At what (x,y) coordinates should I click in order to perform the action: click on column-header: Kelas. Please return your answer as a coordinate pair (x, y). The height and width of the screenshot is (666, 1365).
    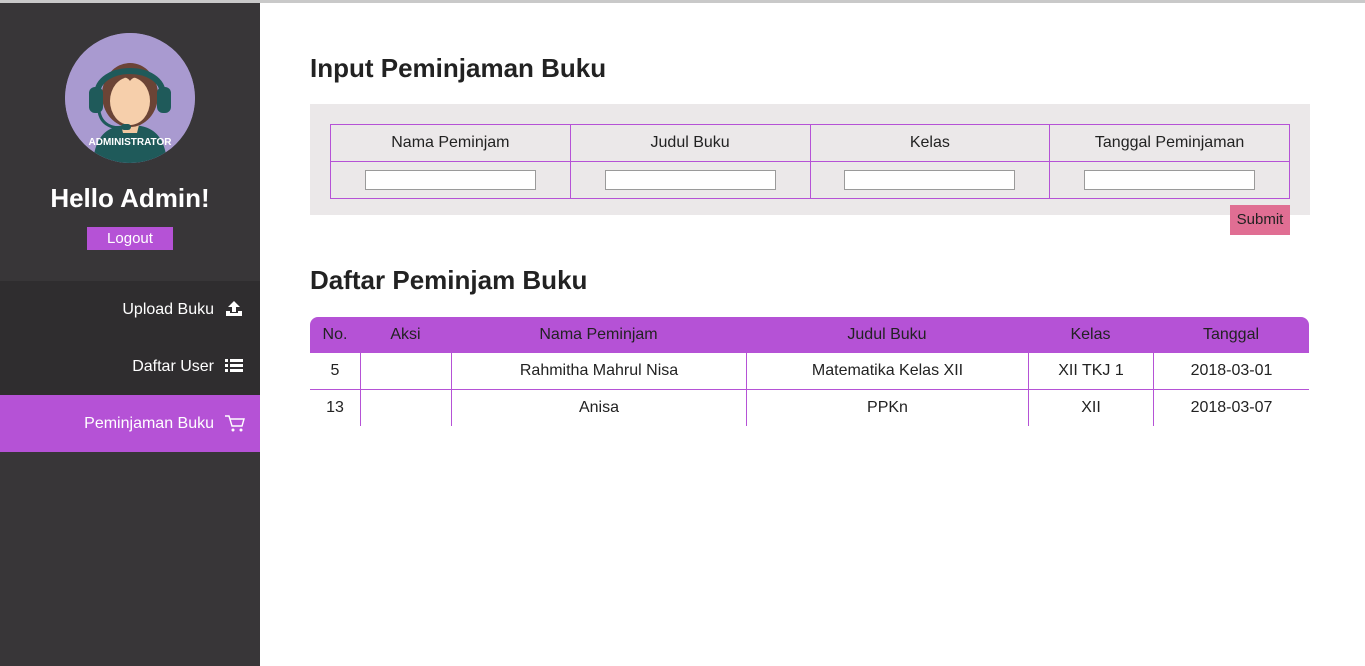
    Looking at the image, I should click on (930, 143).